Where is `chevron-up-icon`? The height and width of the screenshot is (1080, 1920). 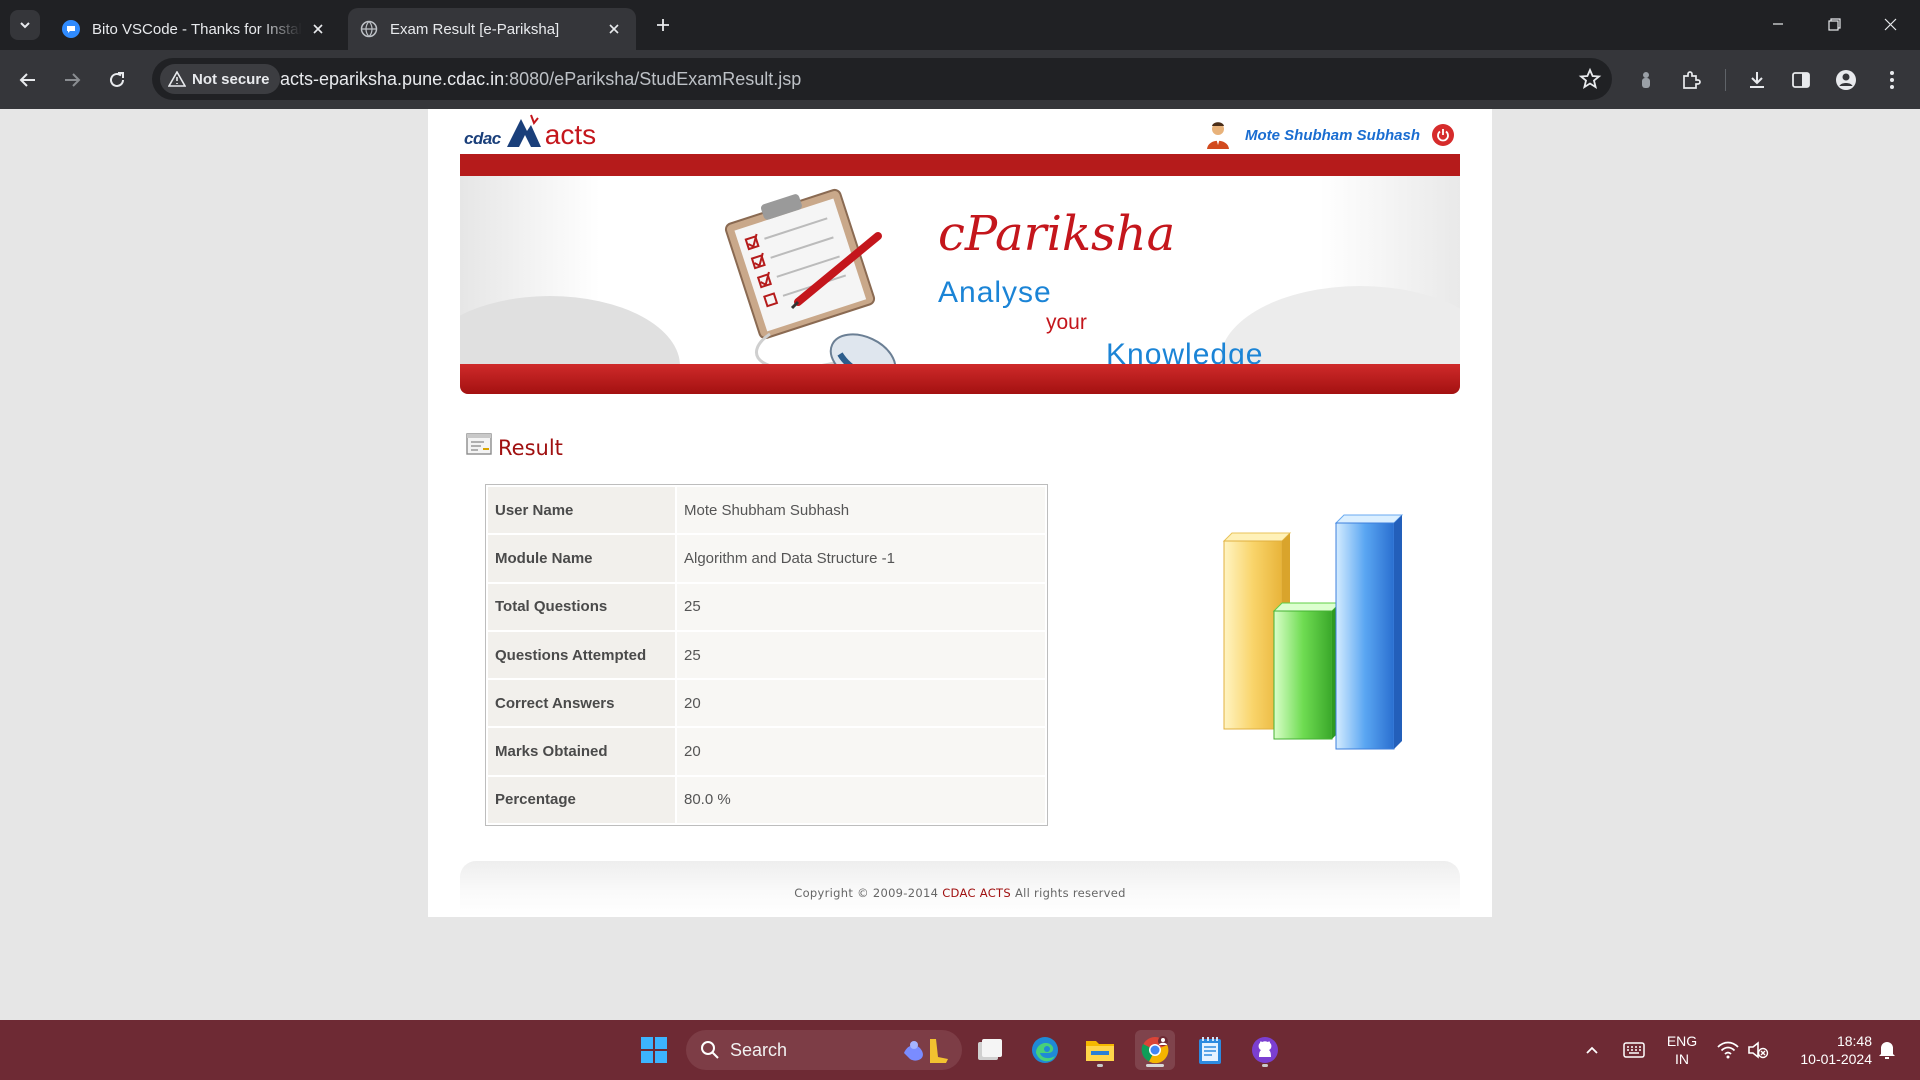
chevron-up-icon is located at coordinates (1592, 1050).